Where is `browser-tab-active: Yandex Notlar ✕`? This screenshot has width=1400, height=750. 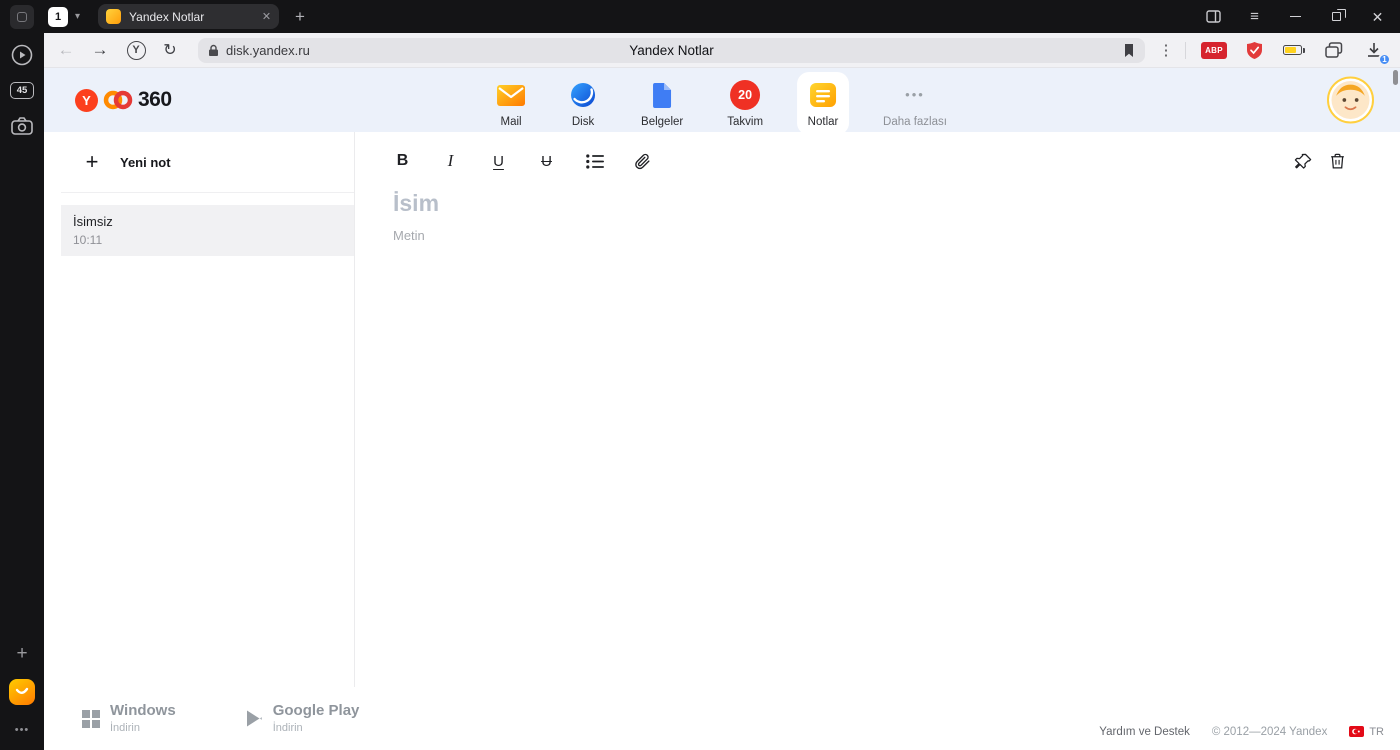
browser-tab-active: Yandex Notlar ✕ is located at coordinates (189, 16).